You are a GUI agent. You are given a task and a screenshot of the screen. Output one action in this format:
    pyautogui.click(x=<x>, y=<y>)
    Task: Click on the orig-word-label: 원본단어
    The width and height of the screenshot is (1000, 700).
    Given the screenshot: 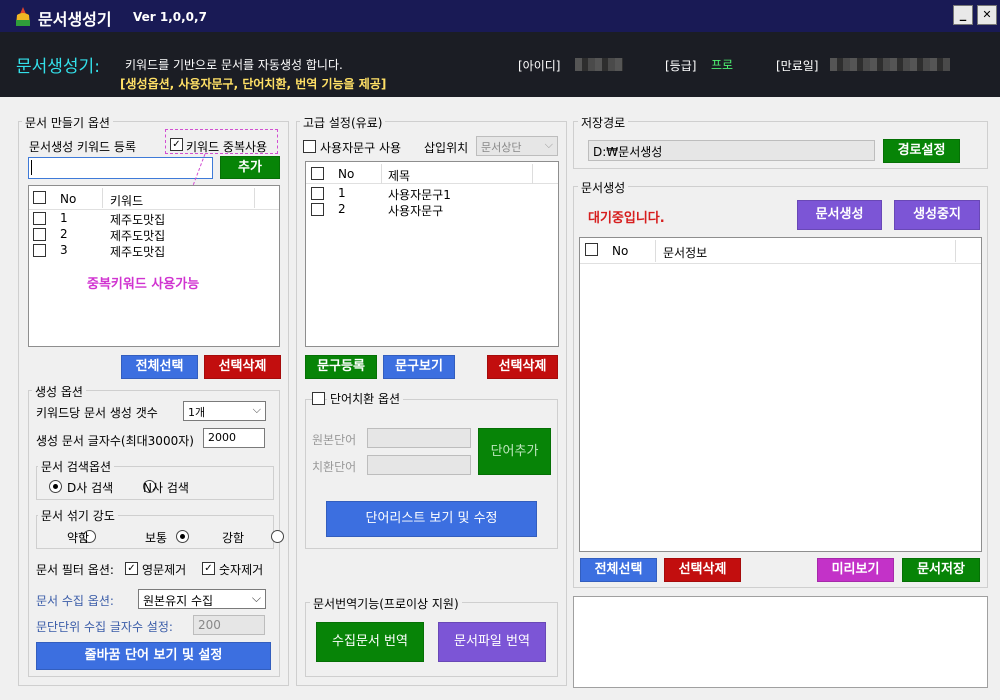 What is the action you would take?
    pyautogui.click(x=334, y=440)
    